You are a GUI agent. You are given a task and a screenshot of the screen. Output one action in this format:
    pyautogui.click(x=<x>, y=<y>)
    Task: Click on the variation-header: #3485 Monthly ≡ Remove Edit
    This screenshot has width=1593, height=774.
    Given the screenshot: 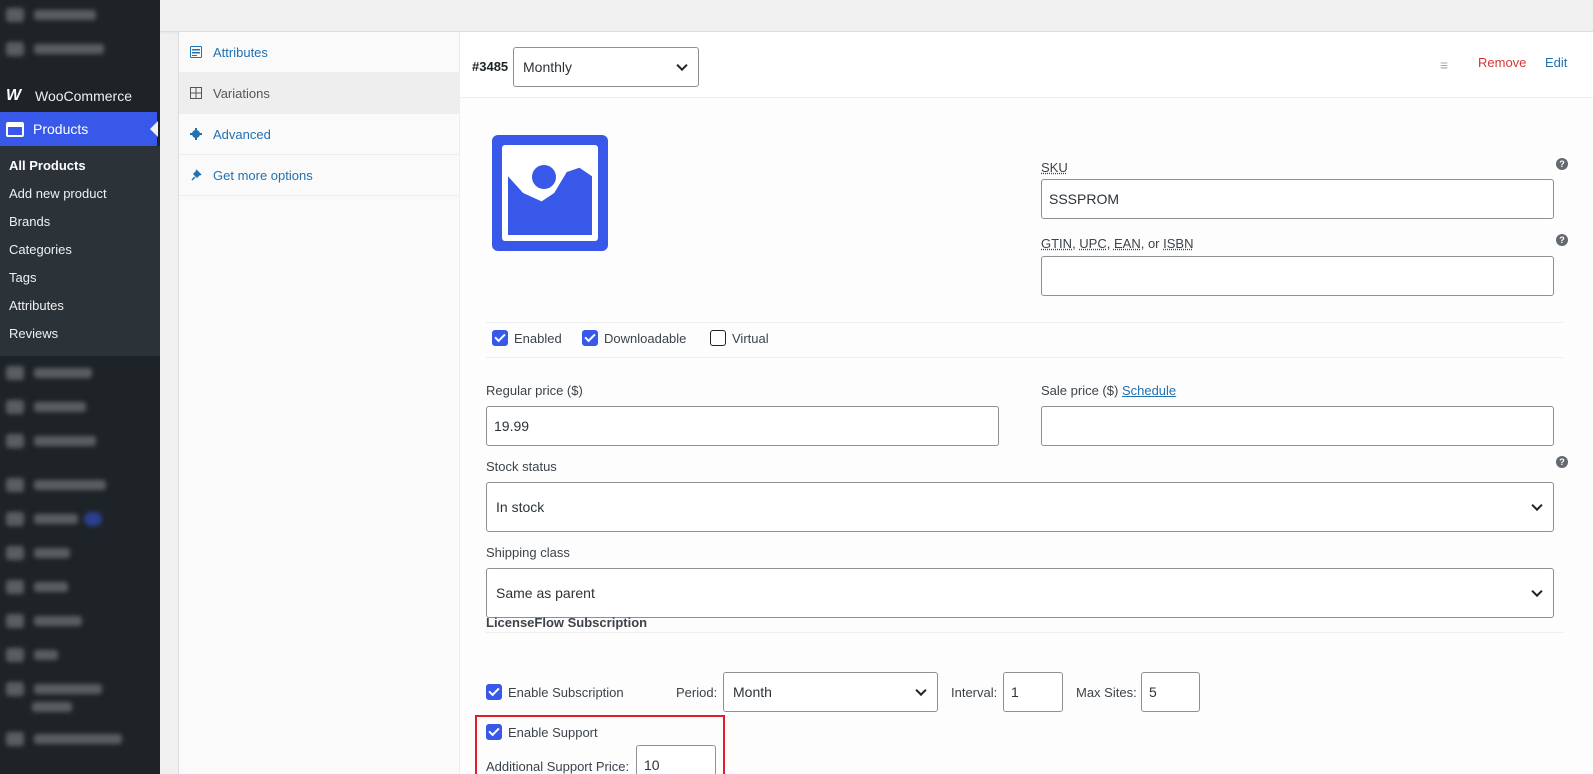 What is the action you would take?
    pyautogui.click(x=1026, y=65)
    